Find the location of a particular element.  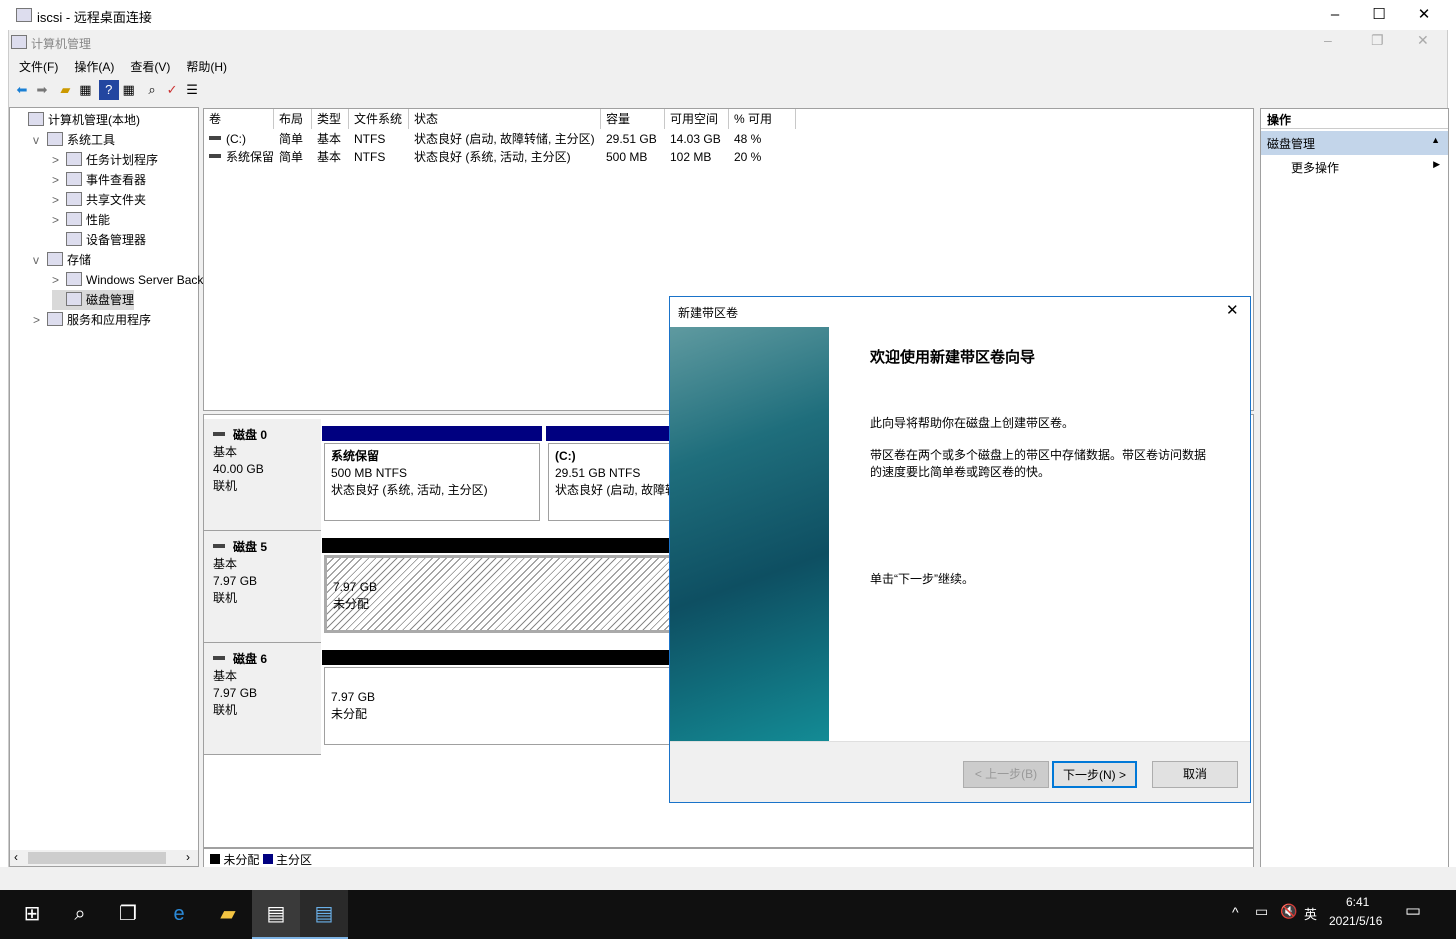

volume-cell: 状态良好 (系统, 活动, 主分区) is located at coordinates (490, 157).